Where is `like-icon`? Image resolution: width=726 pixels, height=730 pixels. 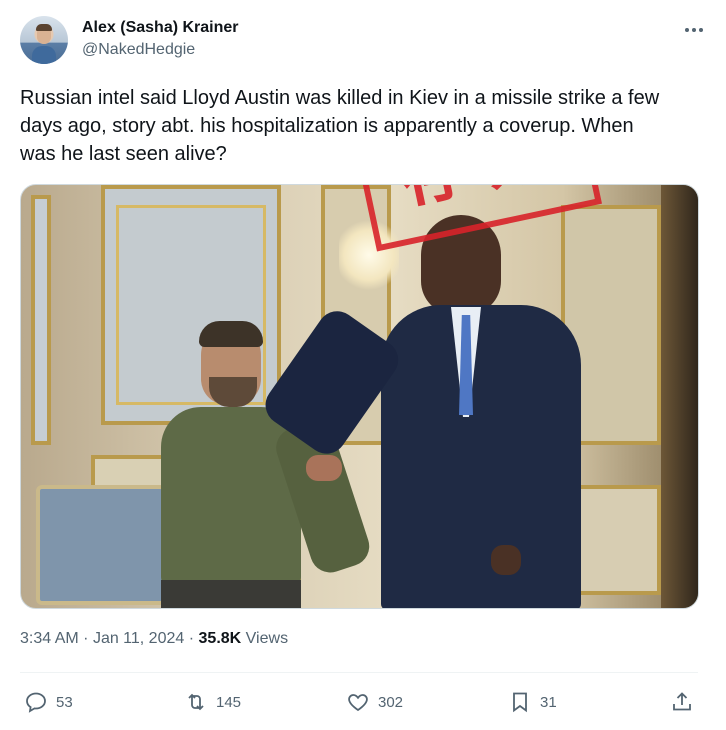
like-icon is located at coordinates (358, 703).